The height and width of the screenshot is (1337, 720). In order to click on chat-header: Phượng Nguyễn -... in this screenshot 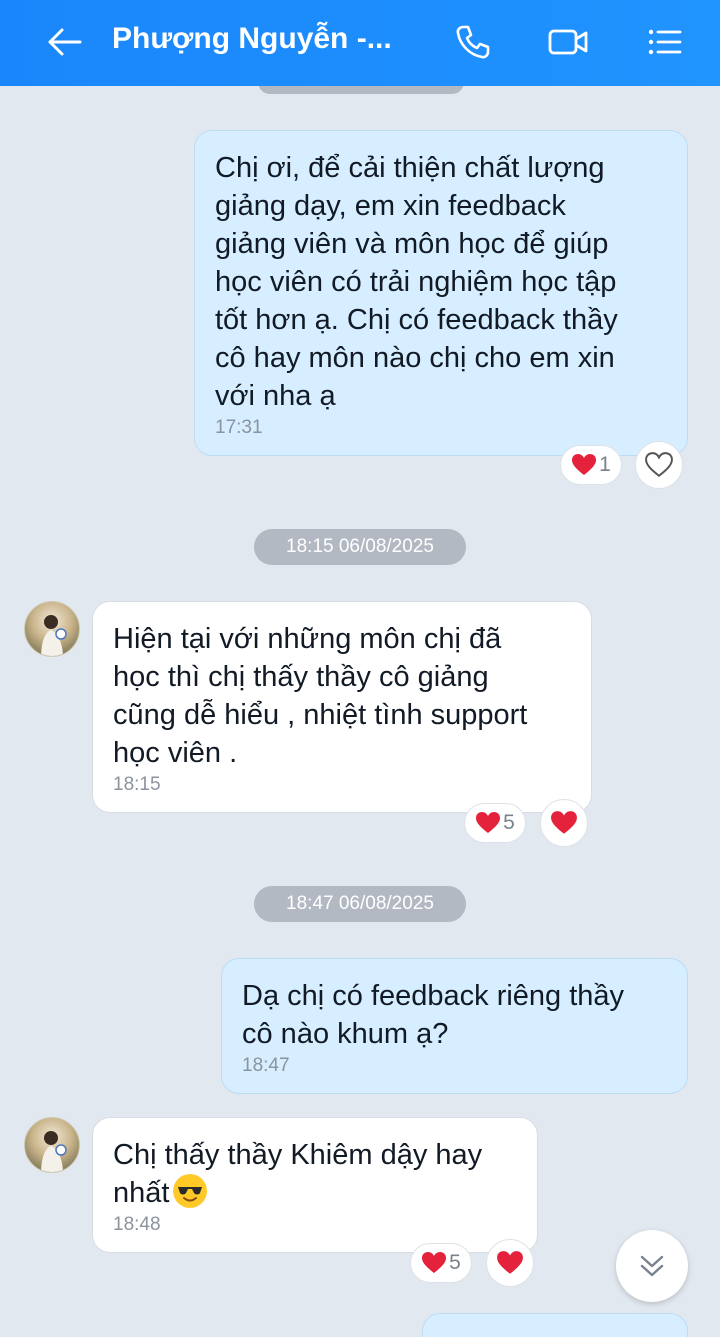, I will do `click(360, 43)`.